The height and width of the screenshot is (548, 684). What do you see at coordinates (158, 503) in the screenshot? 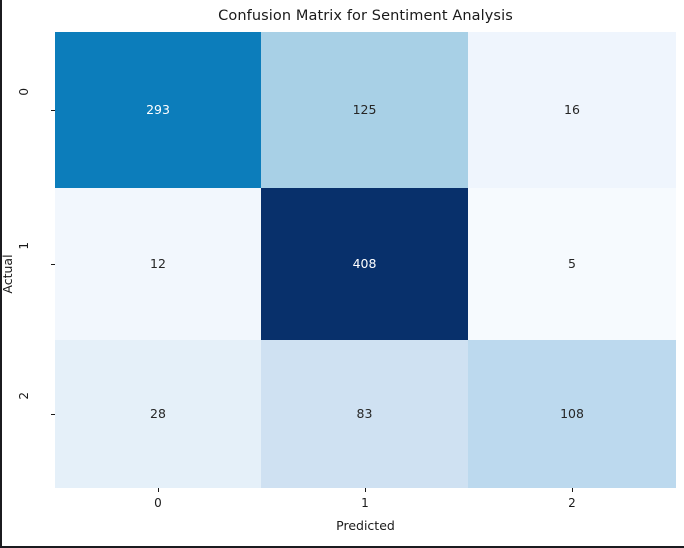
I see `x-tick-label-0: 0` at bounding box center [158, 503].